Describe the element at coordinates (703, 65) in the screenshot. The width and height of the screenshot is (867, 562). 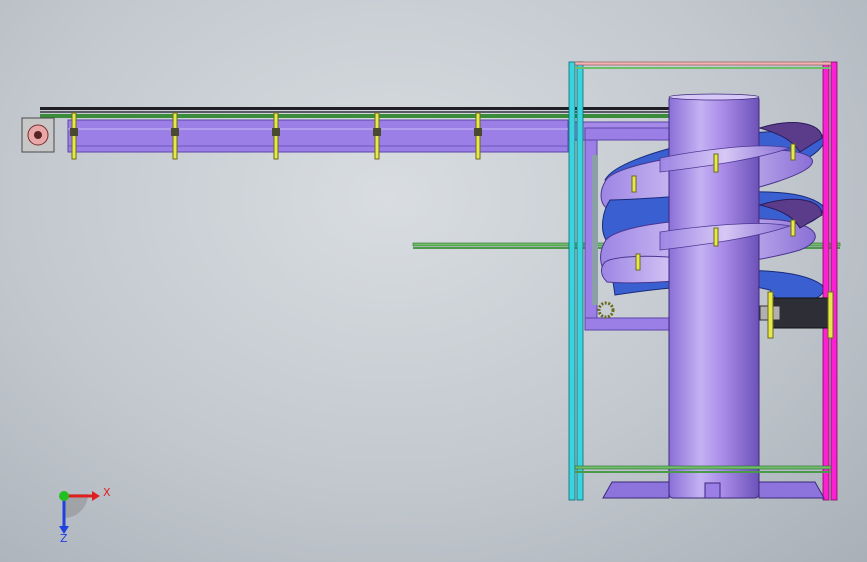
I see `frame-top-beam` at that location.